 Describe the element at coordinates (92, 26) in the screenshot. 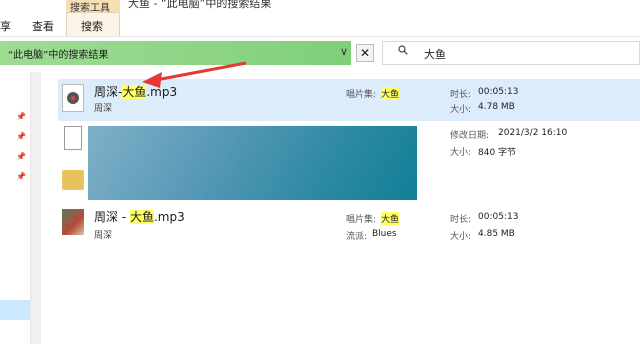

I see `tab-search: 搜索` at that location.